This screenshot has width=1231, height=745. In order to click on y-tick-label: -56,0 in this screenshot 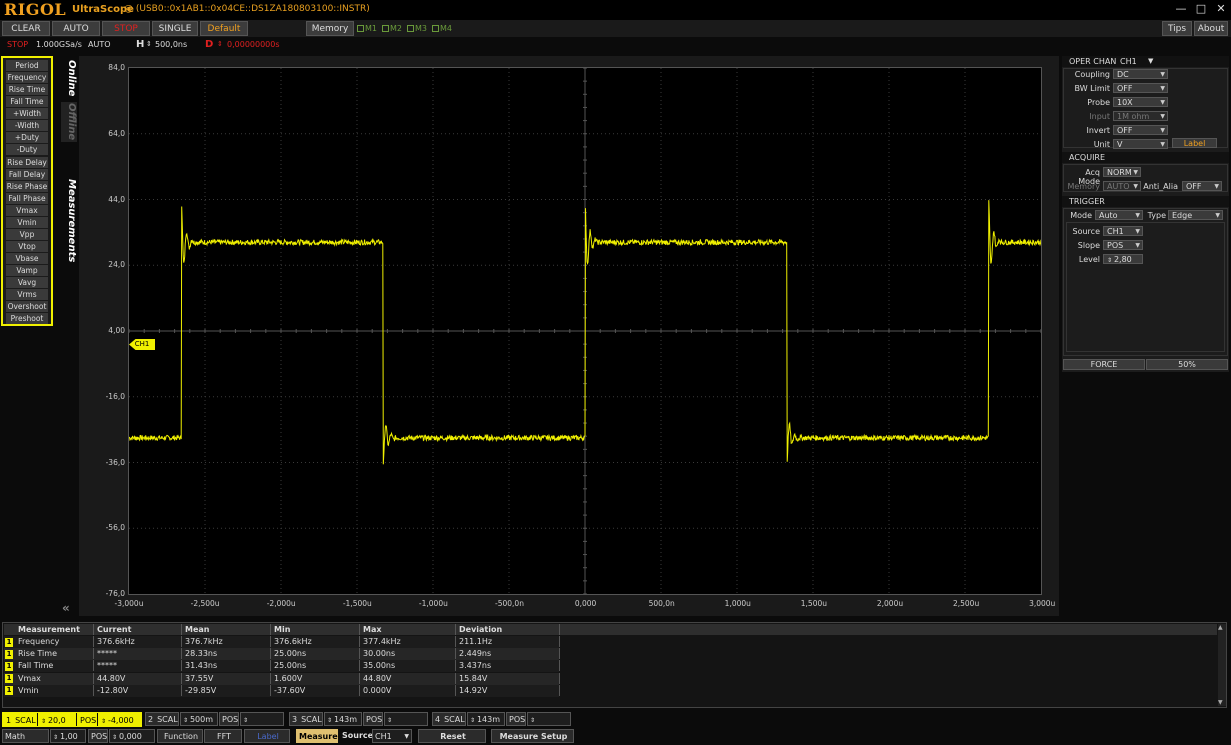, I will do `click(115, 528)`.